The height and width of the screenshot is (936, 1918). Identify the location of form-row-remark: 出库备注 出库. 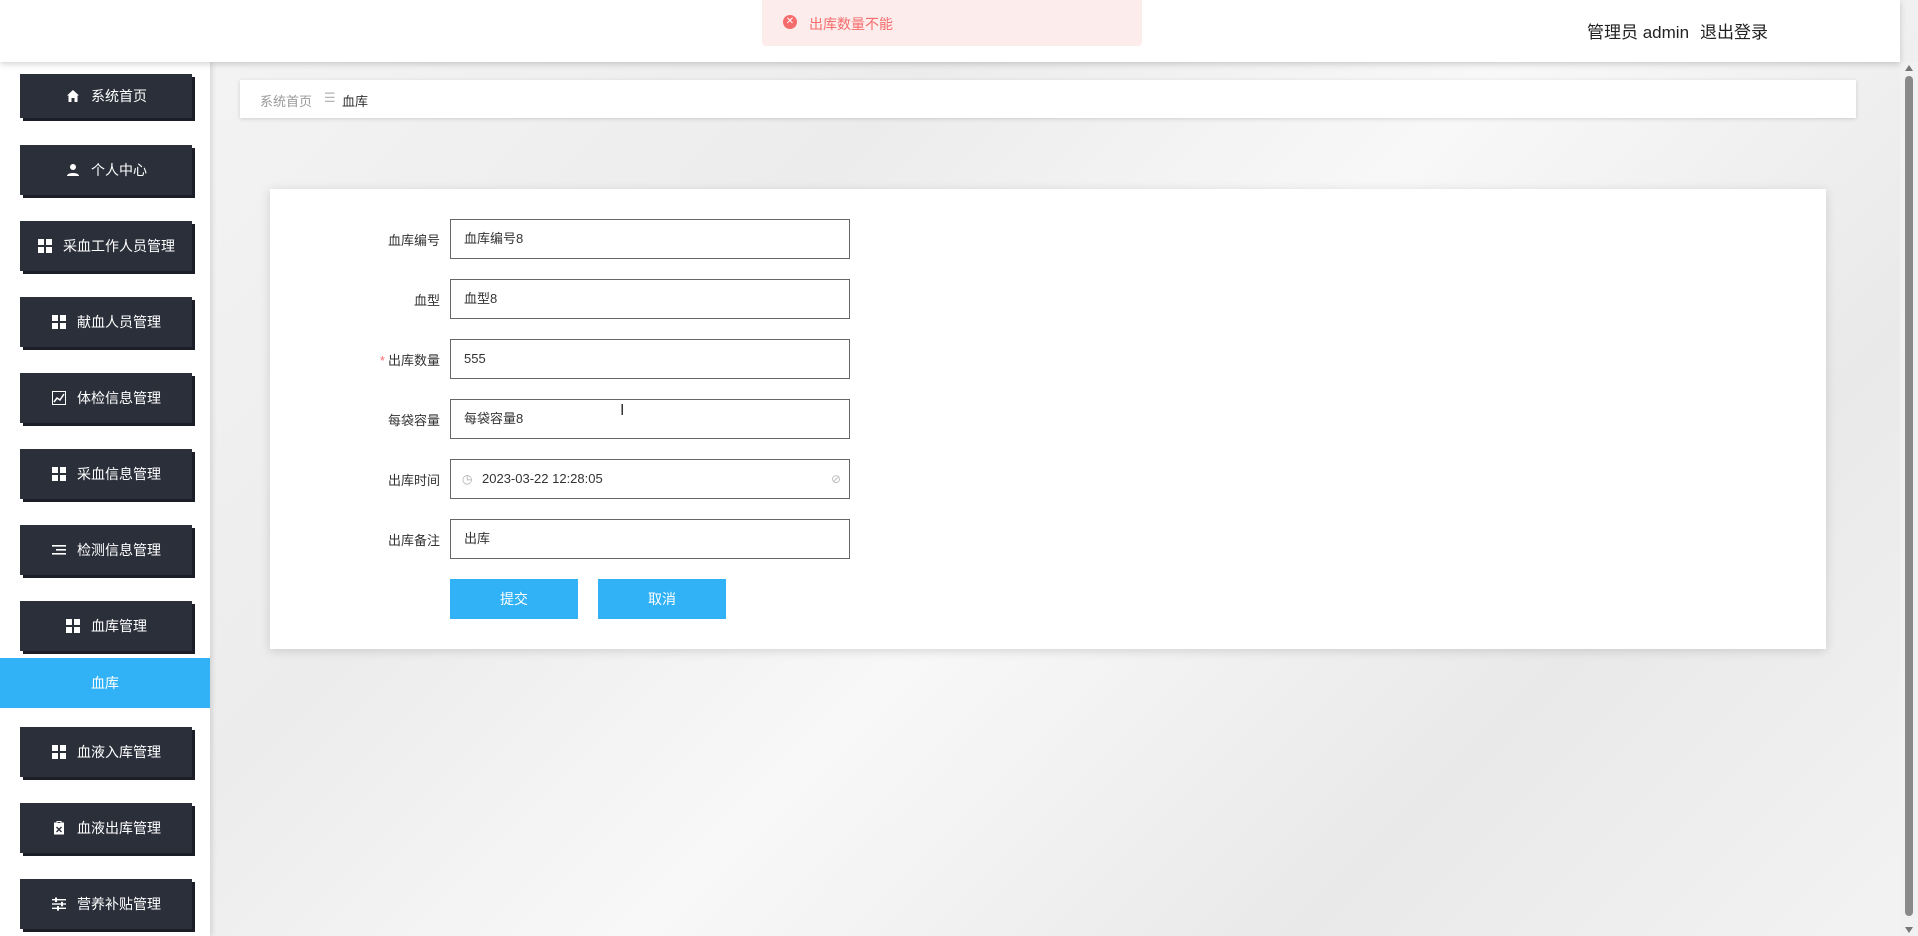
(720, 539).